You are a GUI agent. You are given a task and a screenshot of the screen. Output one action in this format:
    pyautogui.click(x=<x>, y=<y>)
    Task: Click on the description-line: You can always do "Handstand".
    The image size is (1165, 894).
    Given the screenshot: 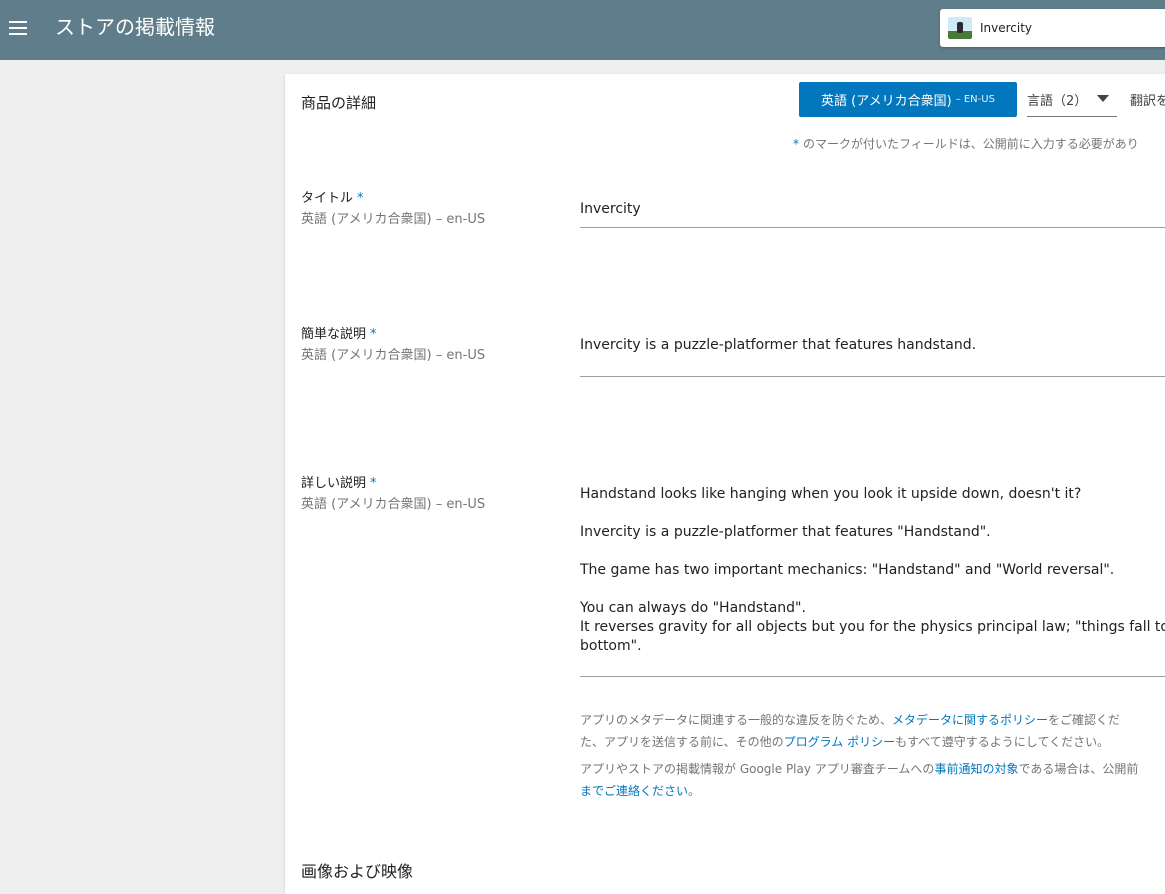 What is the action you would take?
    pyautogui.click(x=693, y=608)
    